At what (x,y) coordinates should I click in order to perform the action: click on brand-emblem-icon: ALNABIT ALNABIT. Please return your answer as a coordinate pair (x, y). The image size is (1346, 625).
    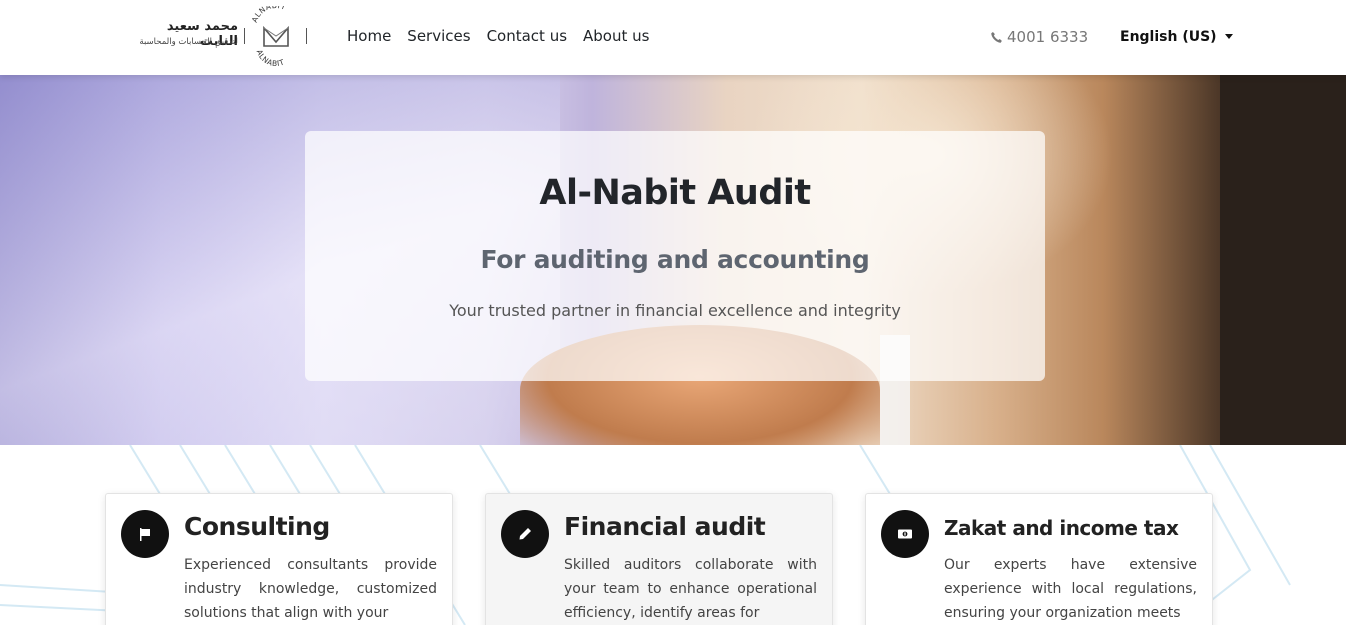
    Looking at the image, I should click on (269, 36).